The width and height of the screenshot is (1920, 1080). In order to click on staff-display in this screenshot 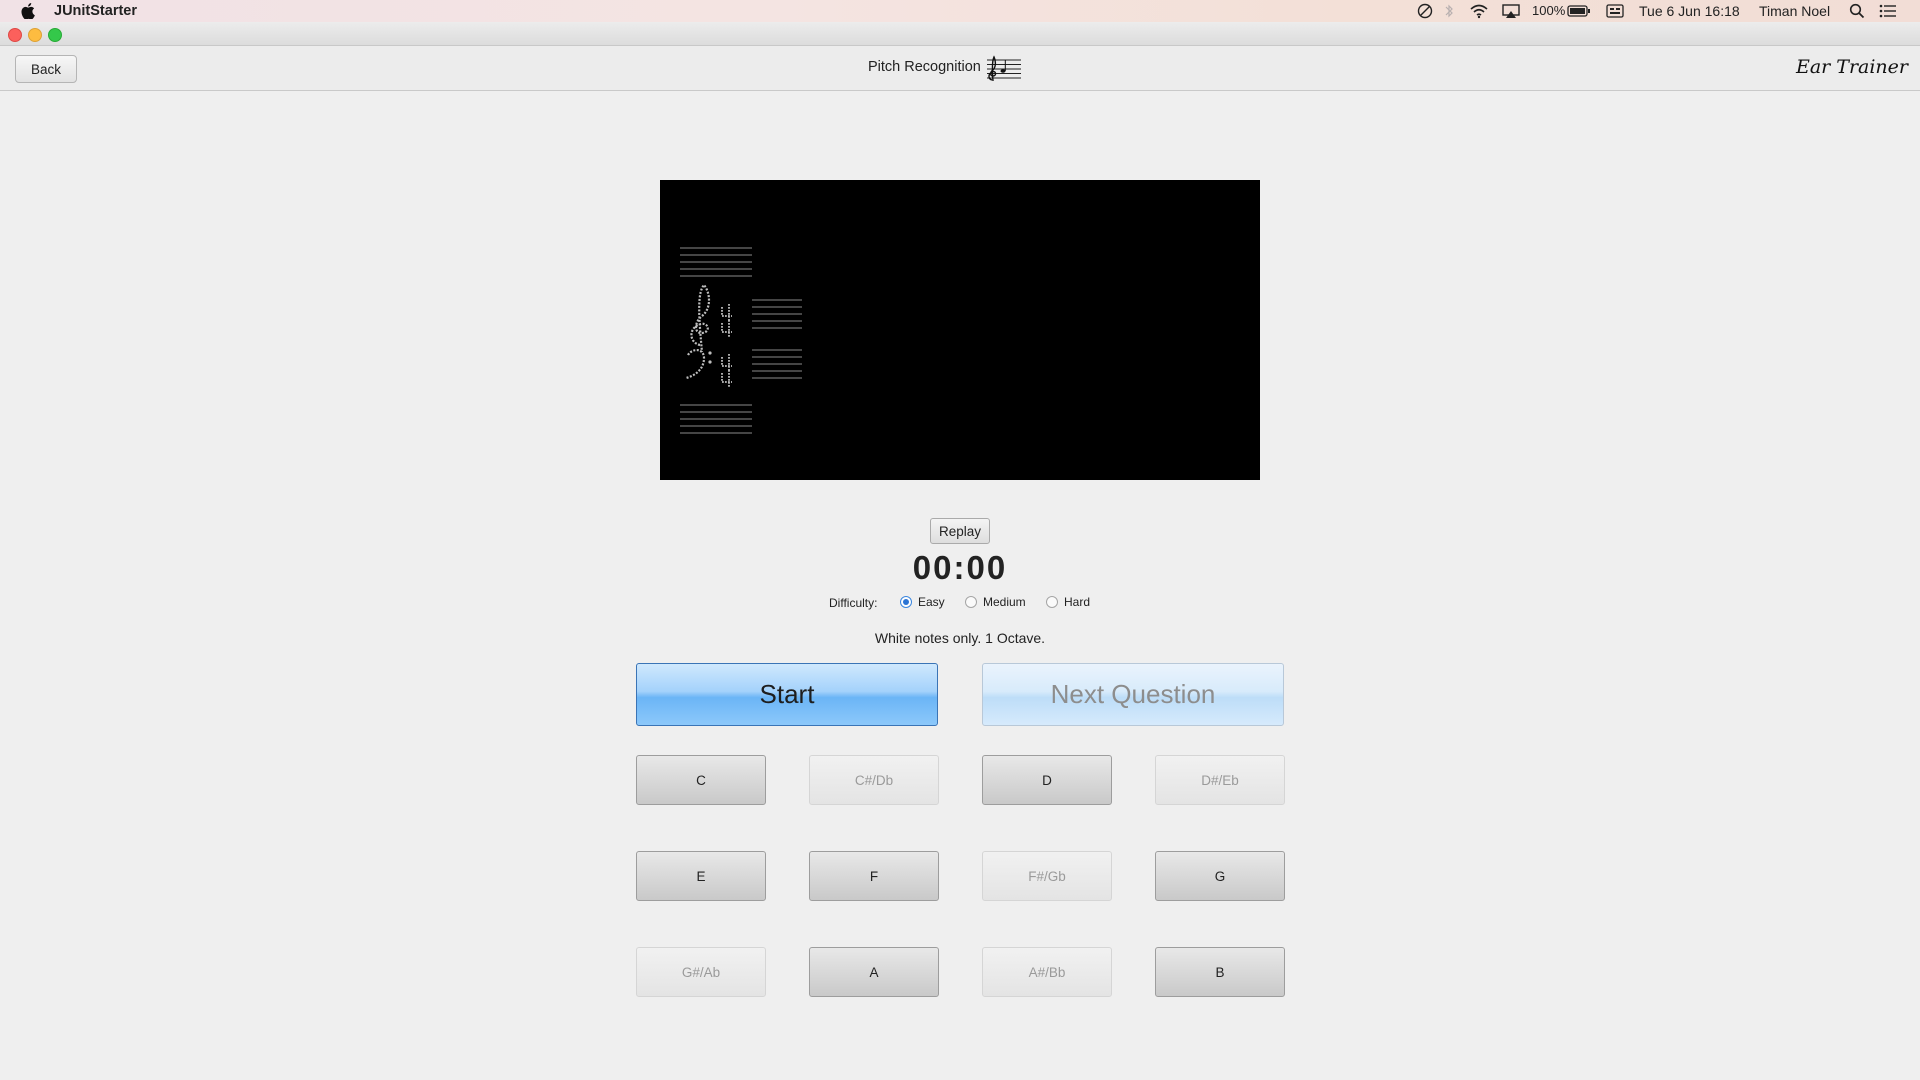, I will do `click(960, 330)`.